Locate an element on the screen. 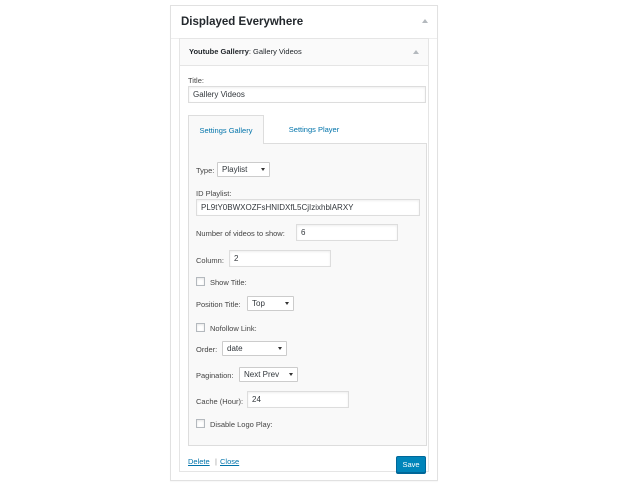 The width and height of the screenshot is (623, 489). delete-link: Delete is located at coordinates (199, 461).